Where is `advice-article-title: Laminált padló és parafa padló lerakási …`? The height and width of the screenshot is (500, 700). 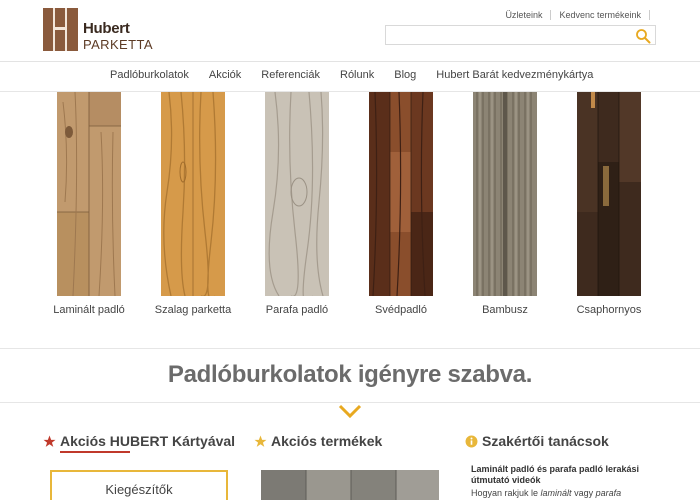
advice-article-title: Laminált padló és parafa padló lerakási … is located at coordinates (556, 475).